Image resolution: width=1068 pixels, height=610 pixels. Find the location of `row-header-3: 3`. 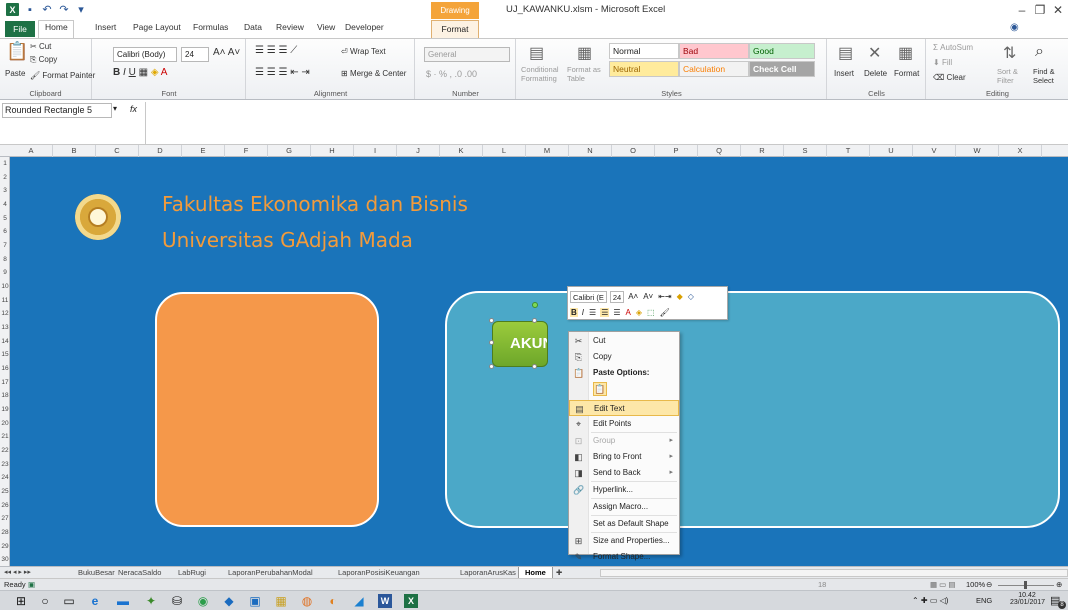

row-header-3: 3 is located at coordinates (5, 191).